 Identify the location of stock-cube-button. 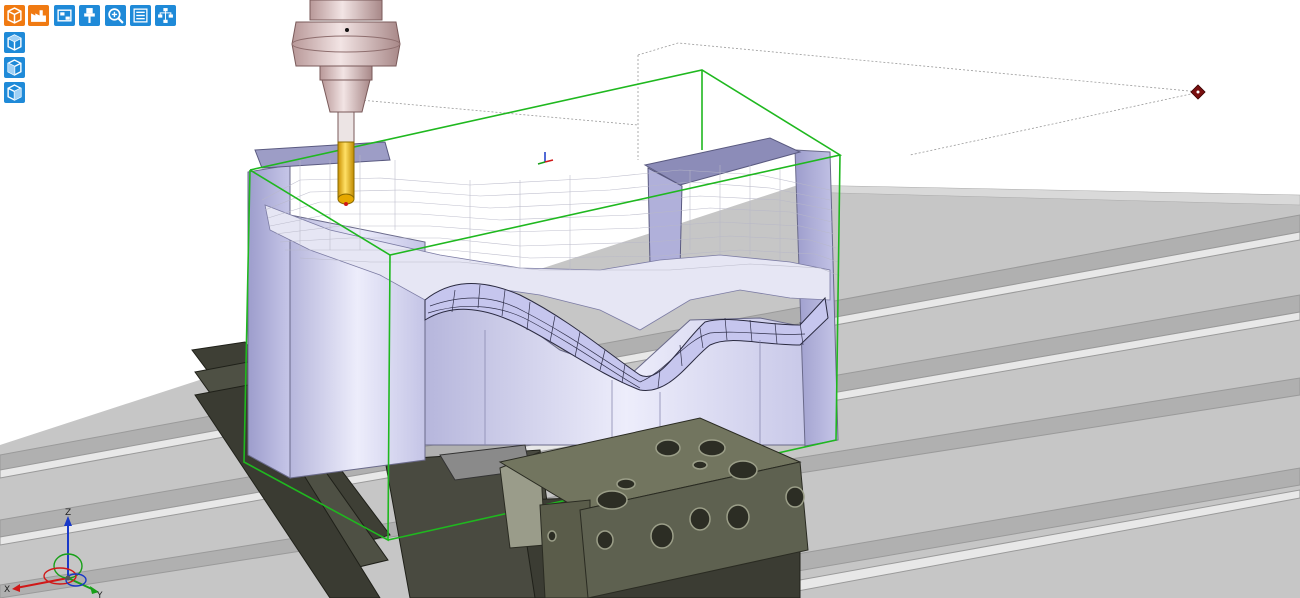
(14, 15).